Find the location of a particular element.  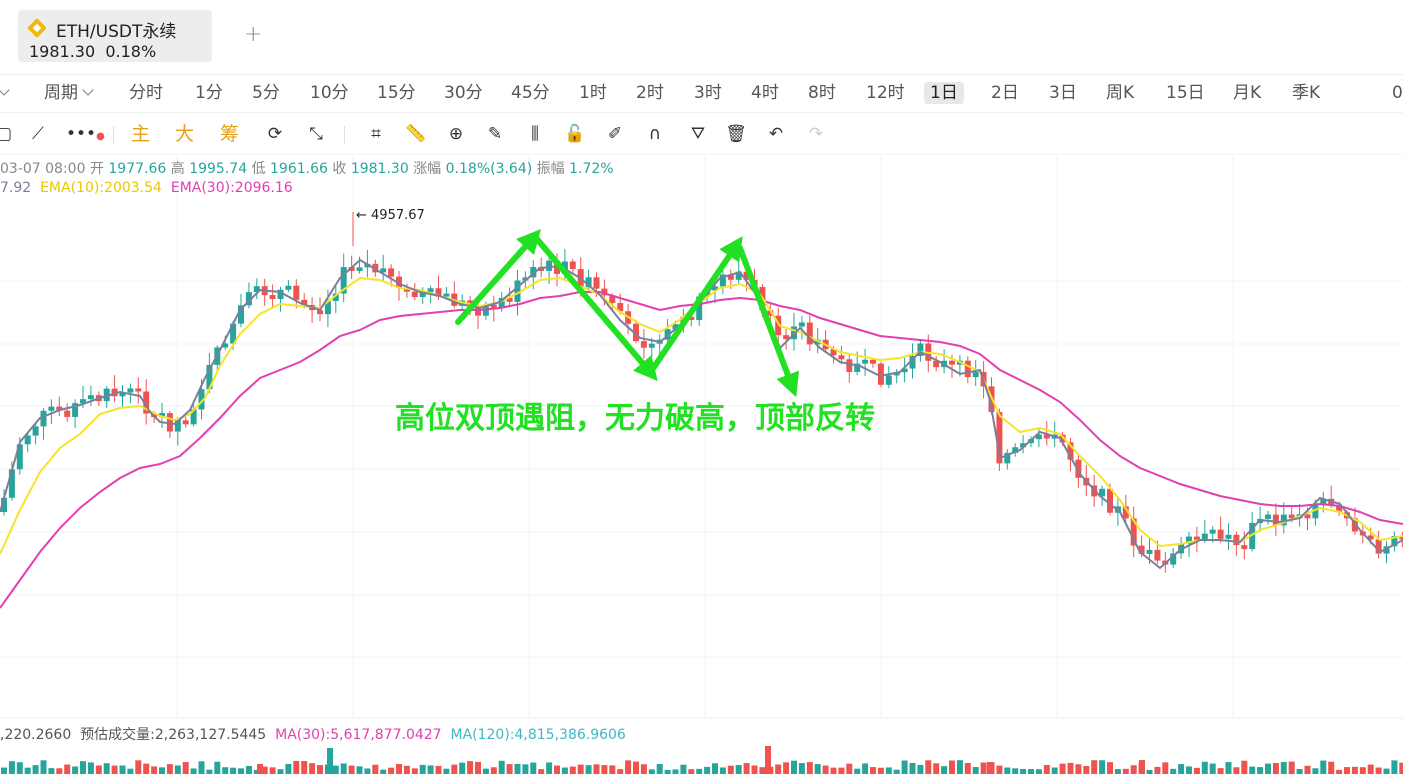

annotation-arrow is located at coordinates (595, 308).